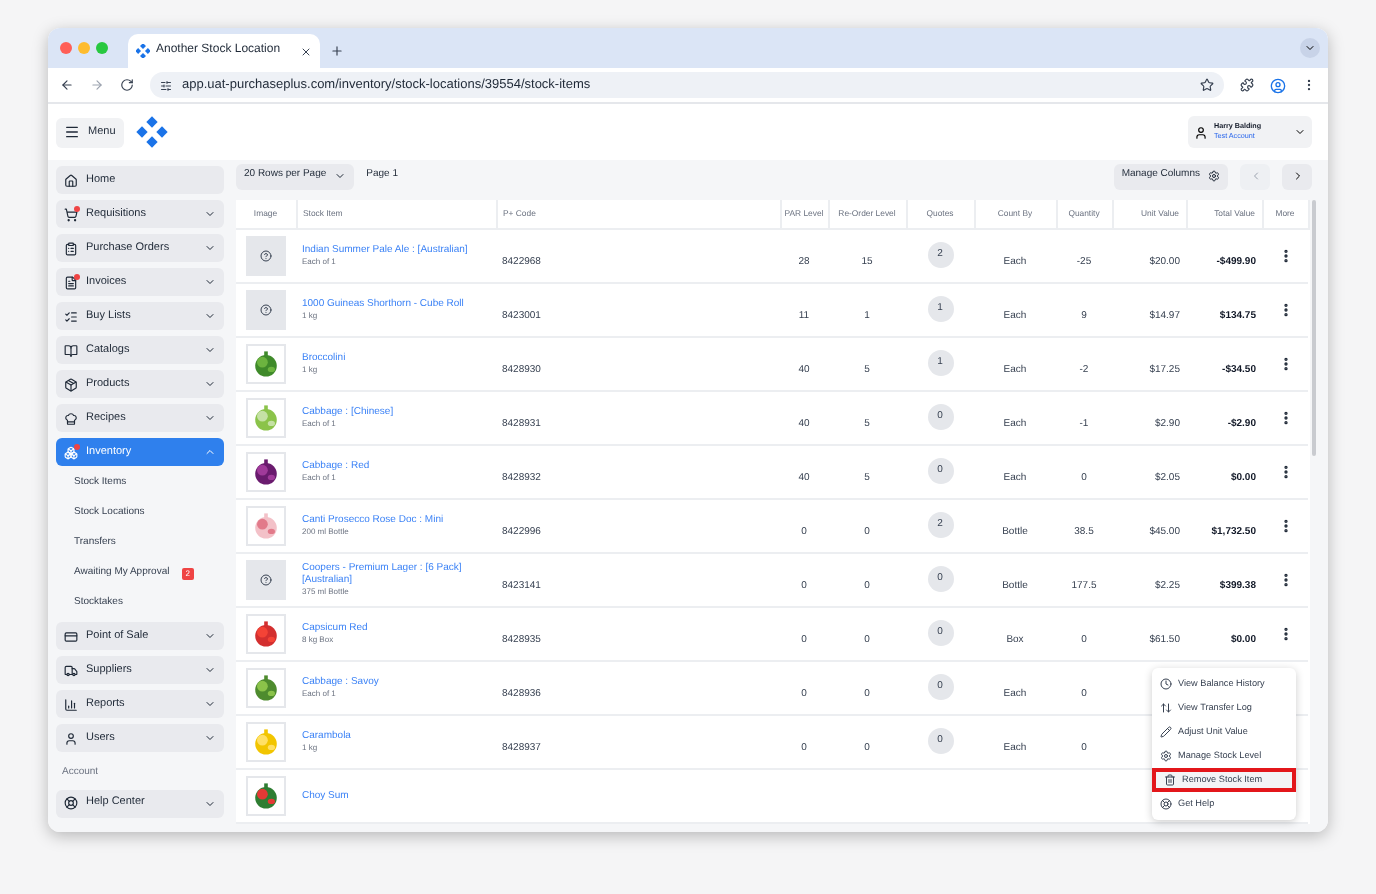 The image size is (1376, 894). Describe the element at coordinates (71, 350) in the screenshot. I see `book-icon` at that location.